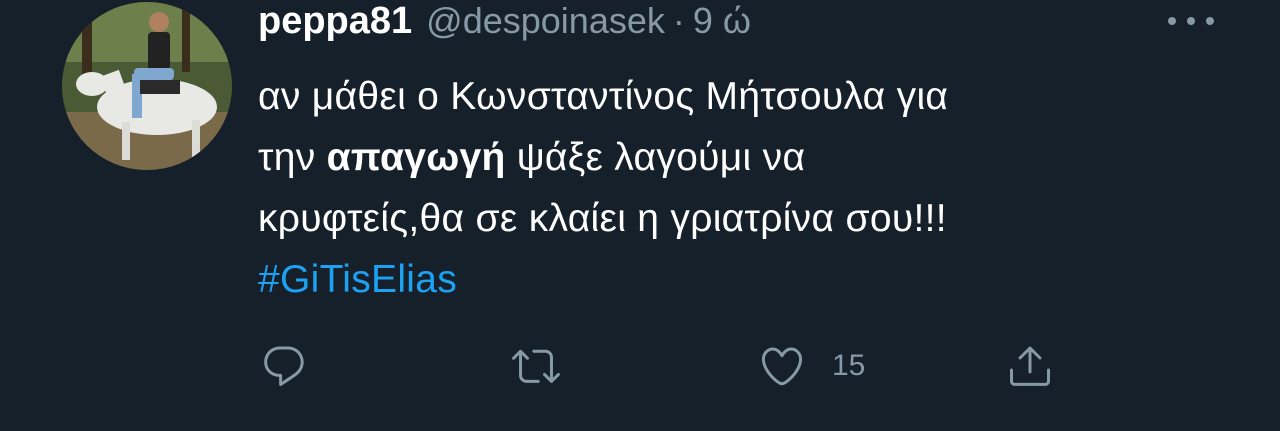 The height and width of the screenshot is (431, 1280). I want to click on heart-icon, so click(782, 366).